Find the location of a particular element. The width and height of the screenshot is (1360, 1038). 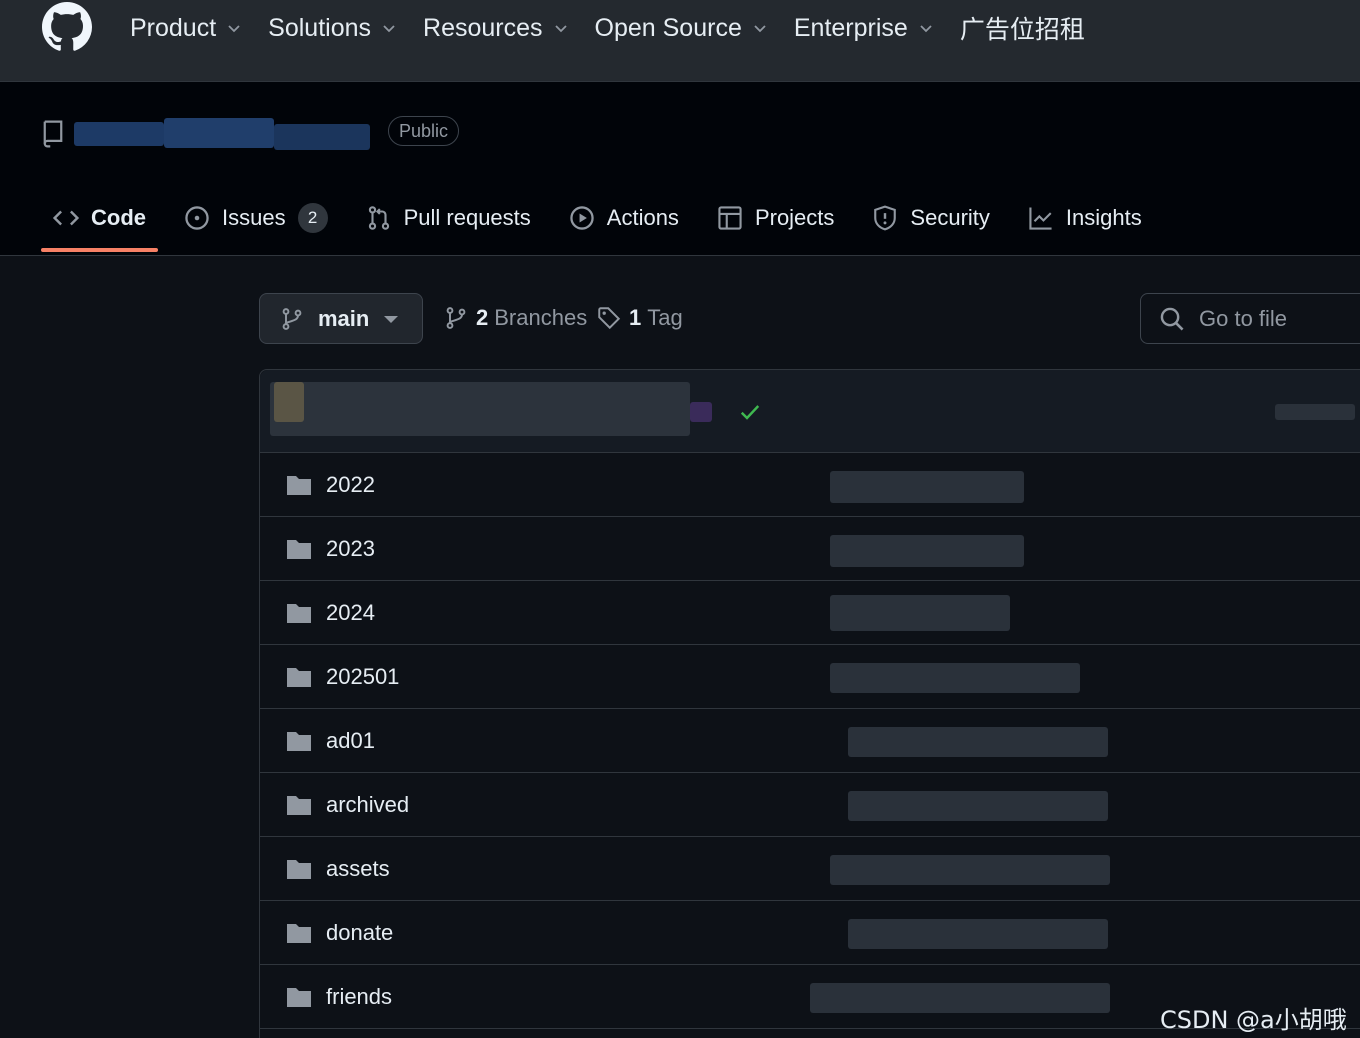

go-to-file-search is located at coordinates (1250, 318).